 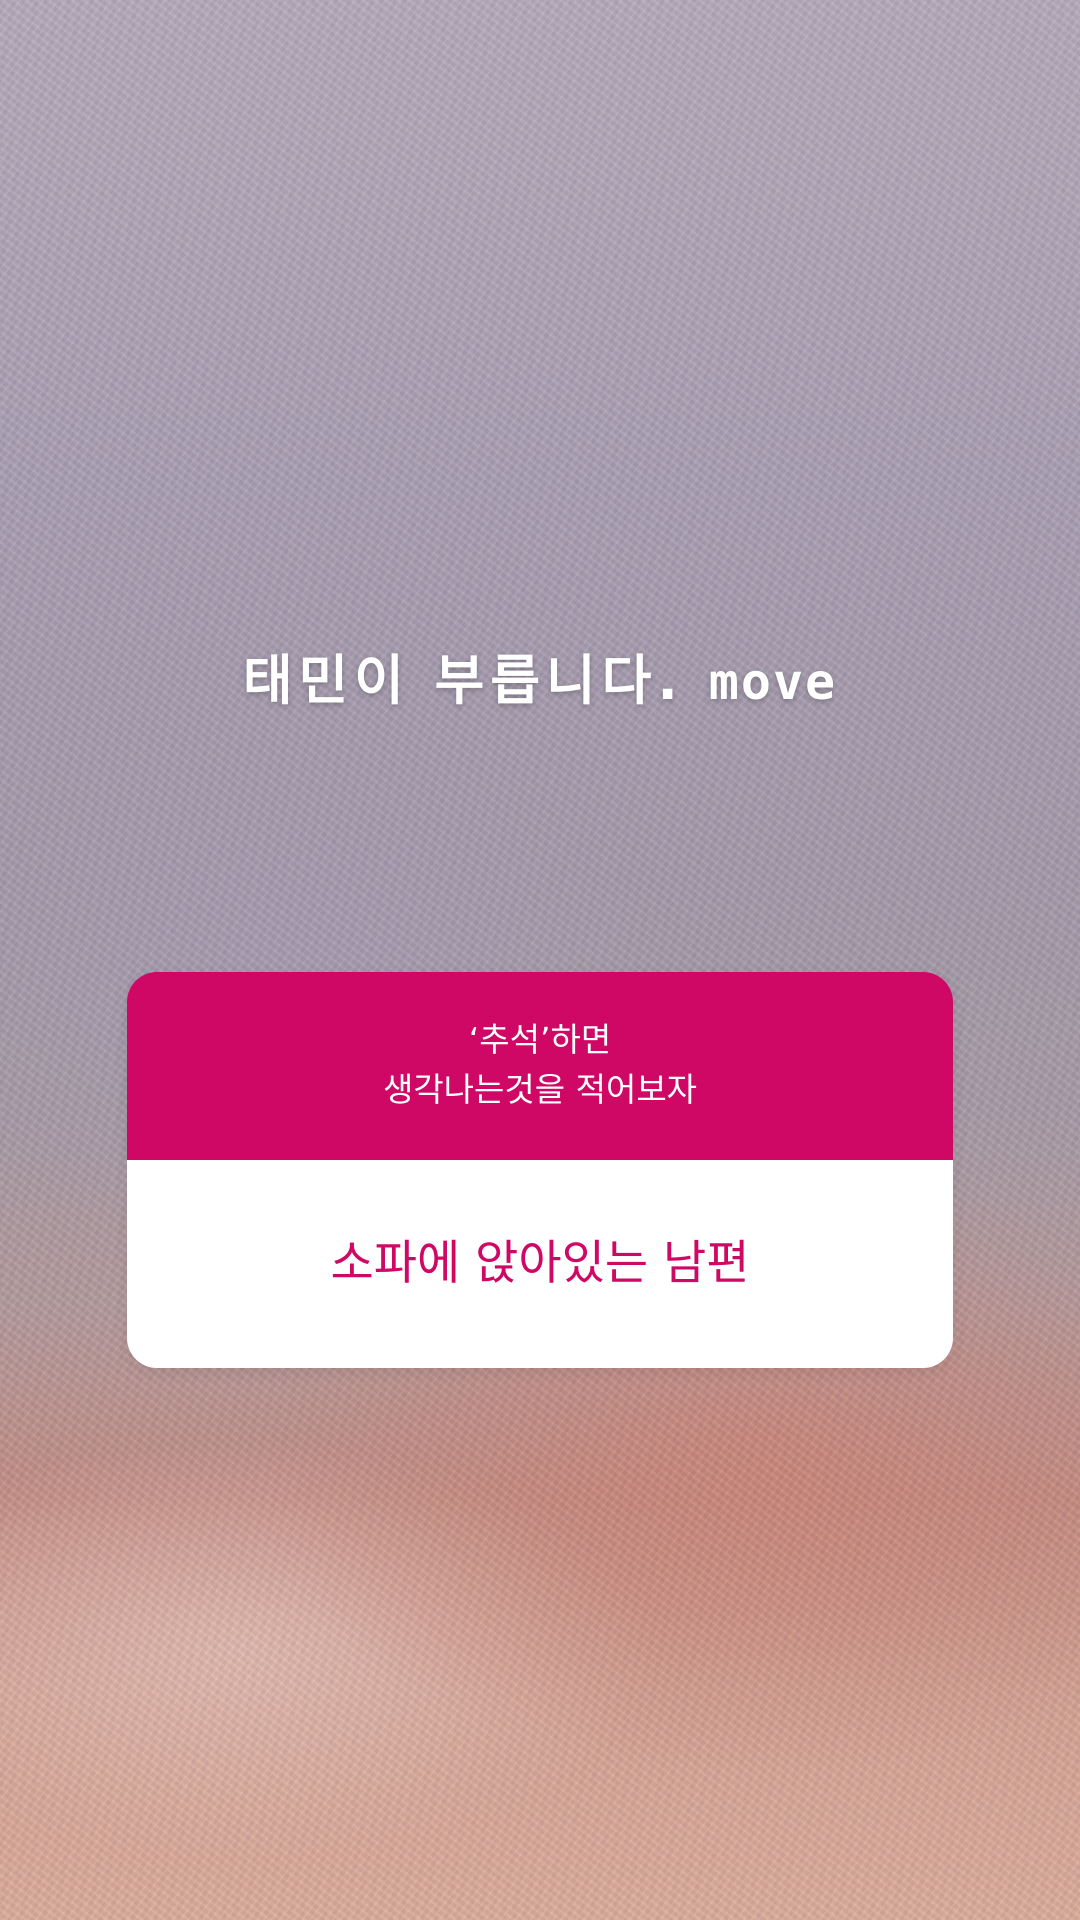 What do you see at coordinates (540, 1066) in the screenshot?
I see `question-header: ‘추석’하면 생각나는것을 적어보자` at bounding box center [540, 1066].